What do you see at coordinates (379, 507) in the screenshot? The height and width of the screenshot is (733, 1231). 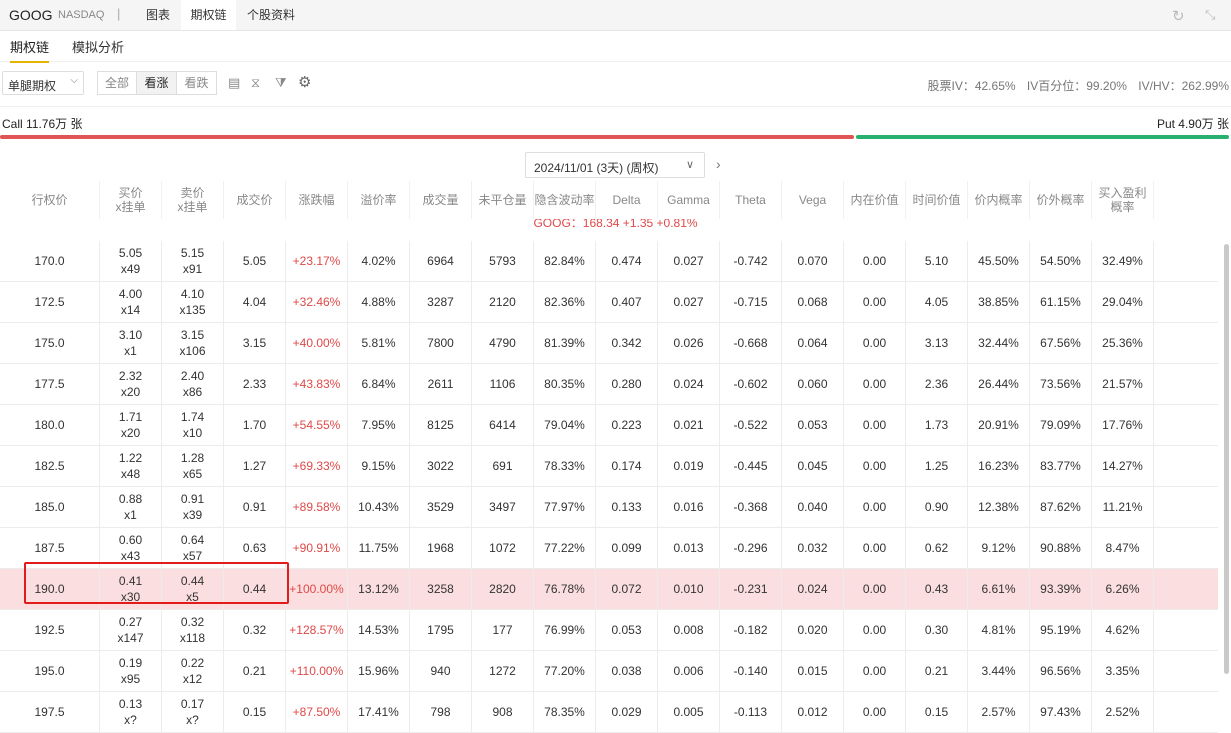 I see `col-premium-cell: 10.43%` at bounding box center [379, 507].